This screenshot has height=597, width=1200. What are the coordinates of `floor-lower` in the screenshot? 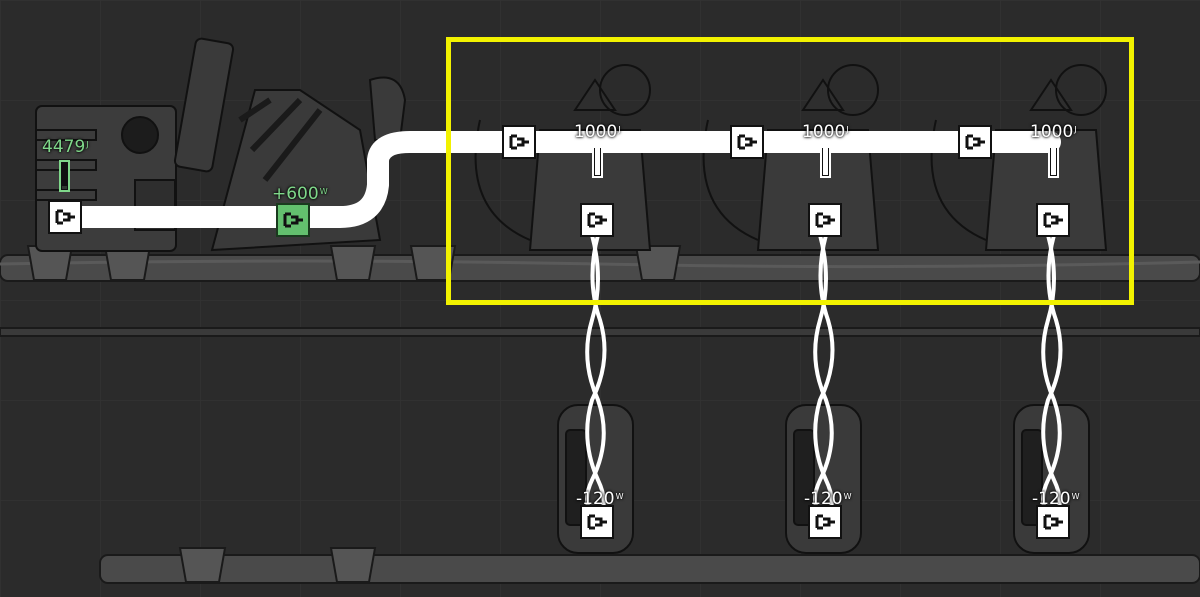 It's located at (649, 569).